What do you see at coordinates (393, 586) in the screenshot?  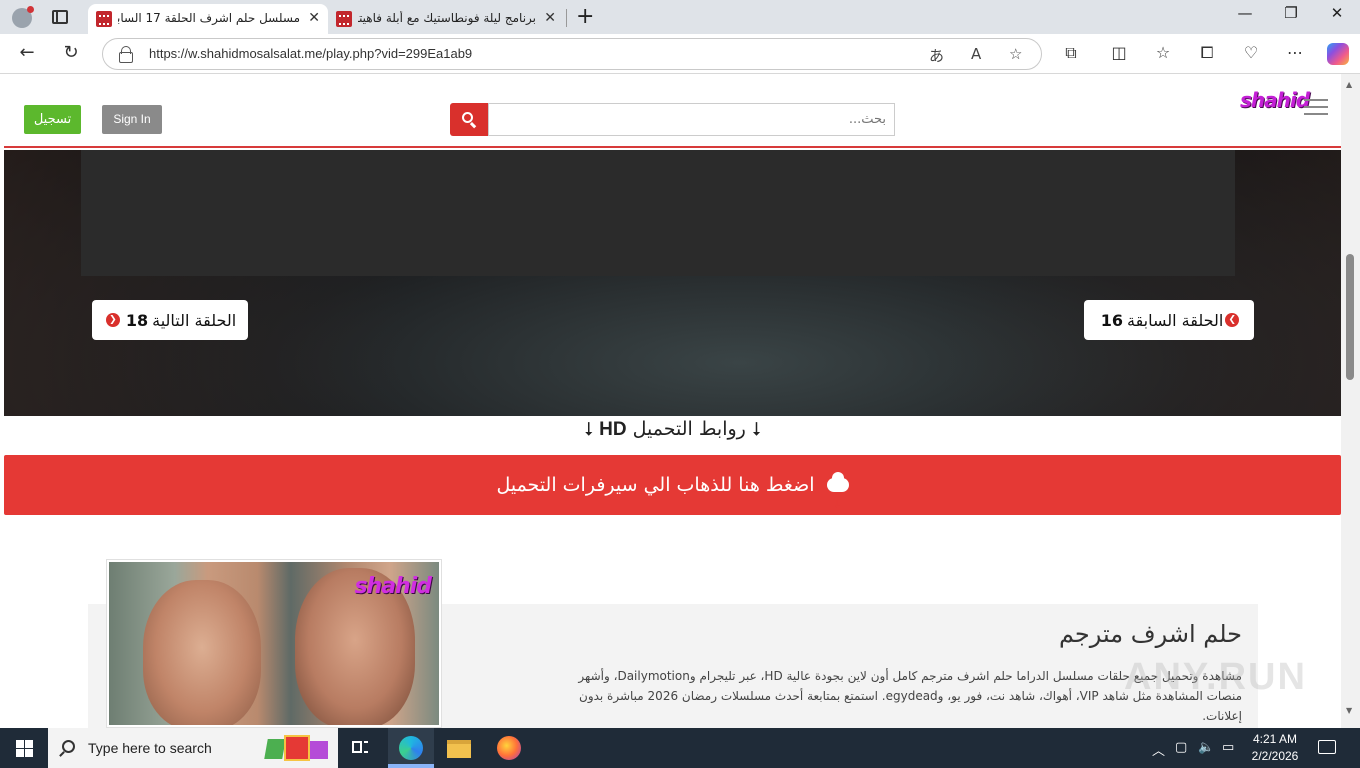 I see `poster-logo: shahid` at bounding box center [393, 586].